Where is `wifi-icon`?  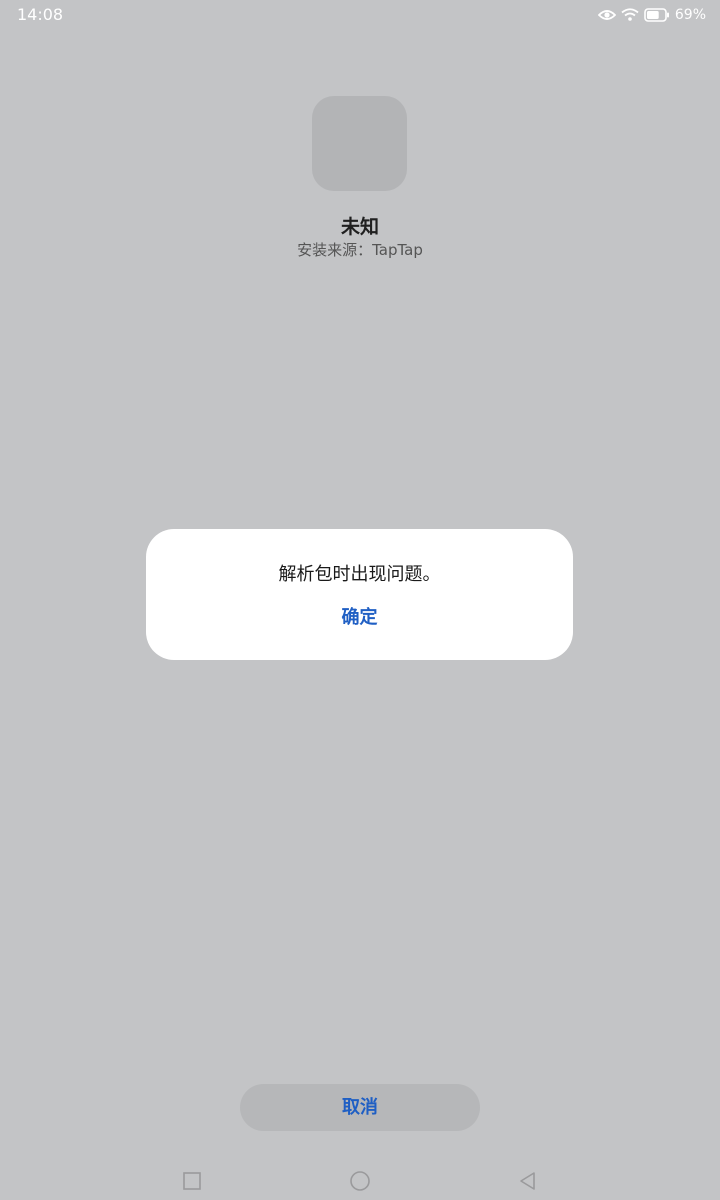
wifi-icon is located at coordinates (630, 15).